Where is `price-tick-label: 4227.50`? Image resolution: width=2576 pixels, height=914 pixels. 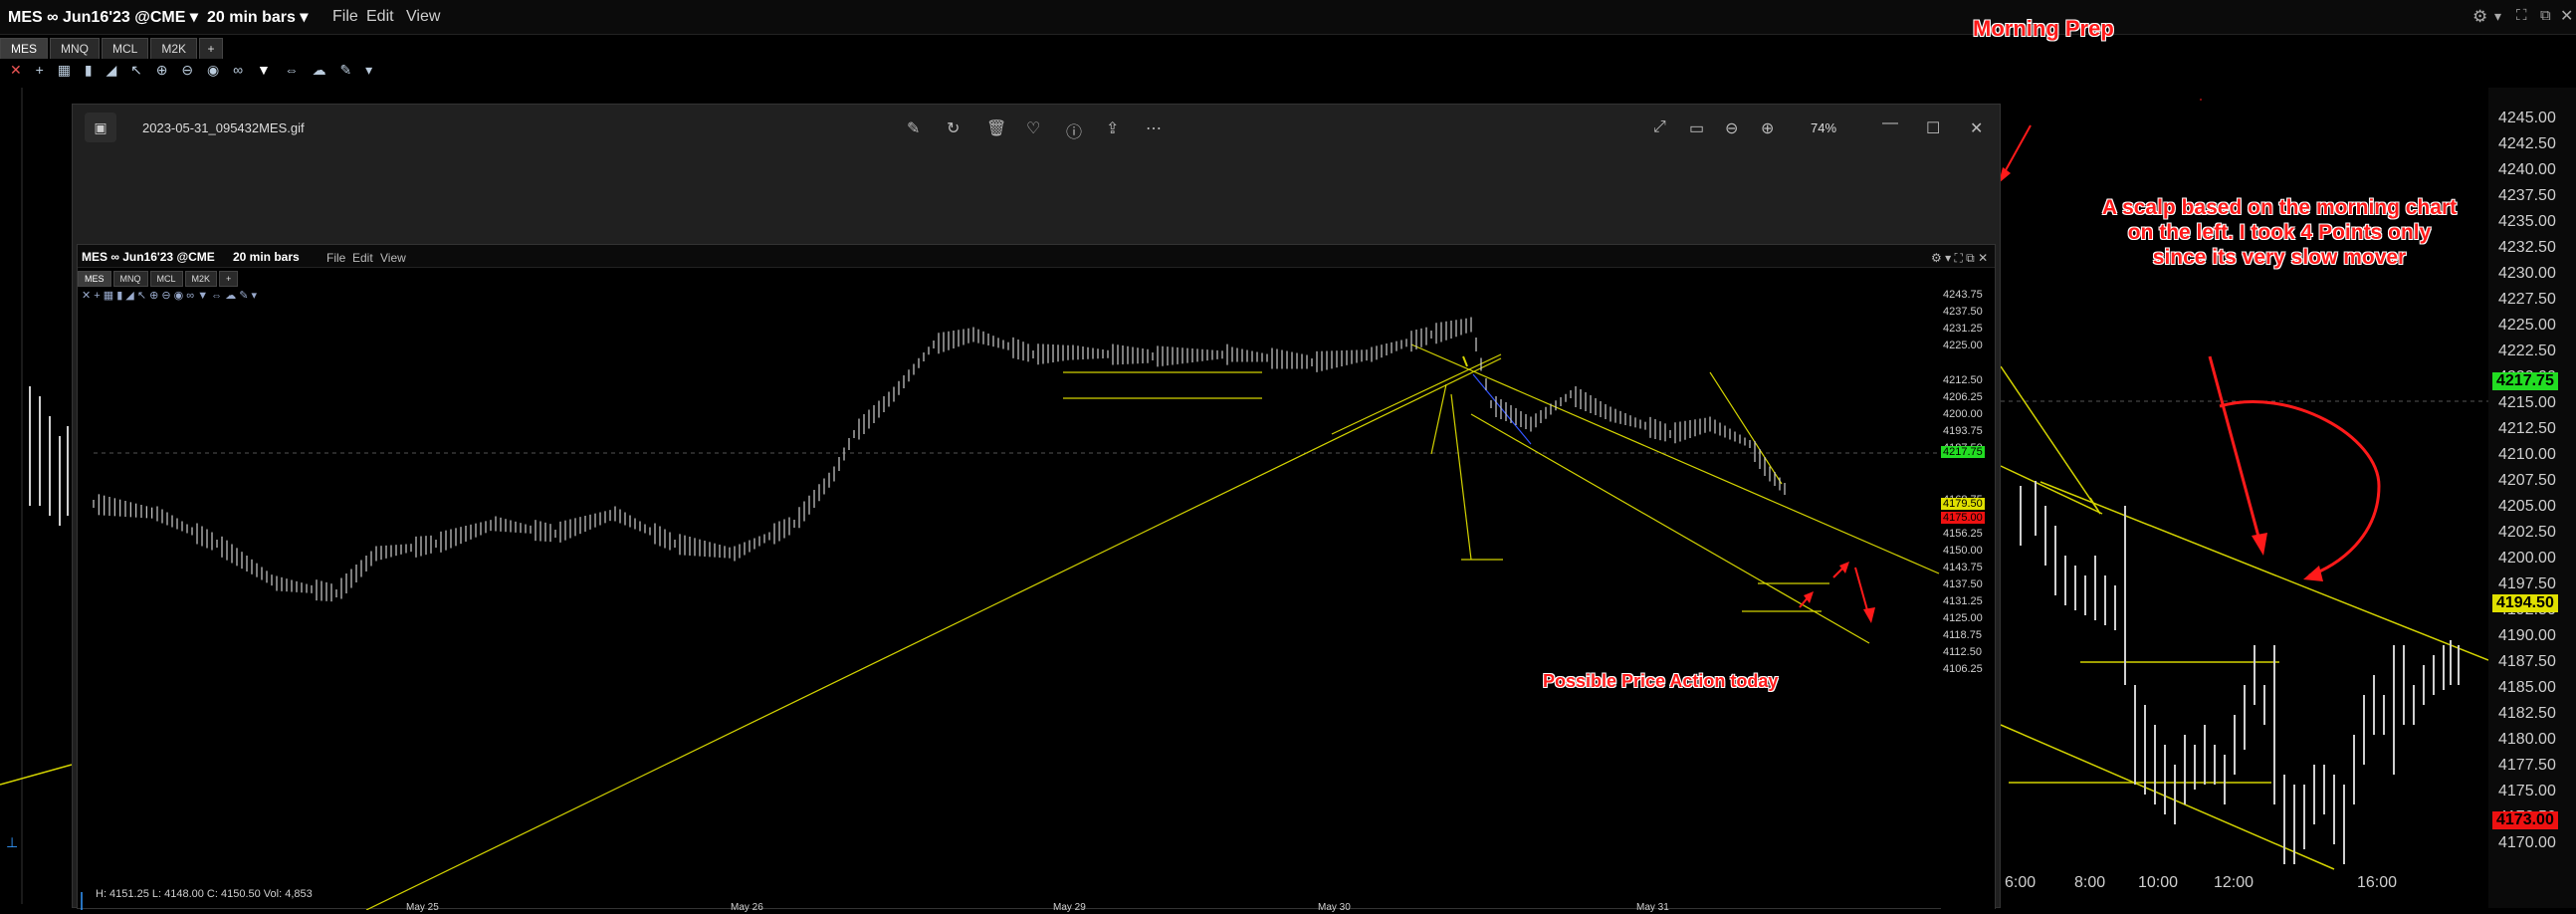 price-tick-label: 4227.50 is located at coordinates (2527, 299).